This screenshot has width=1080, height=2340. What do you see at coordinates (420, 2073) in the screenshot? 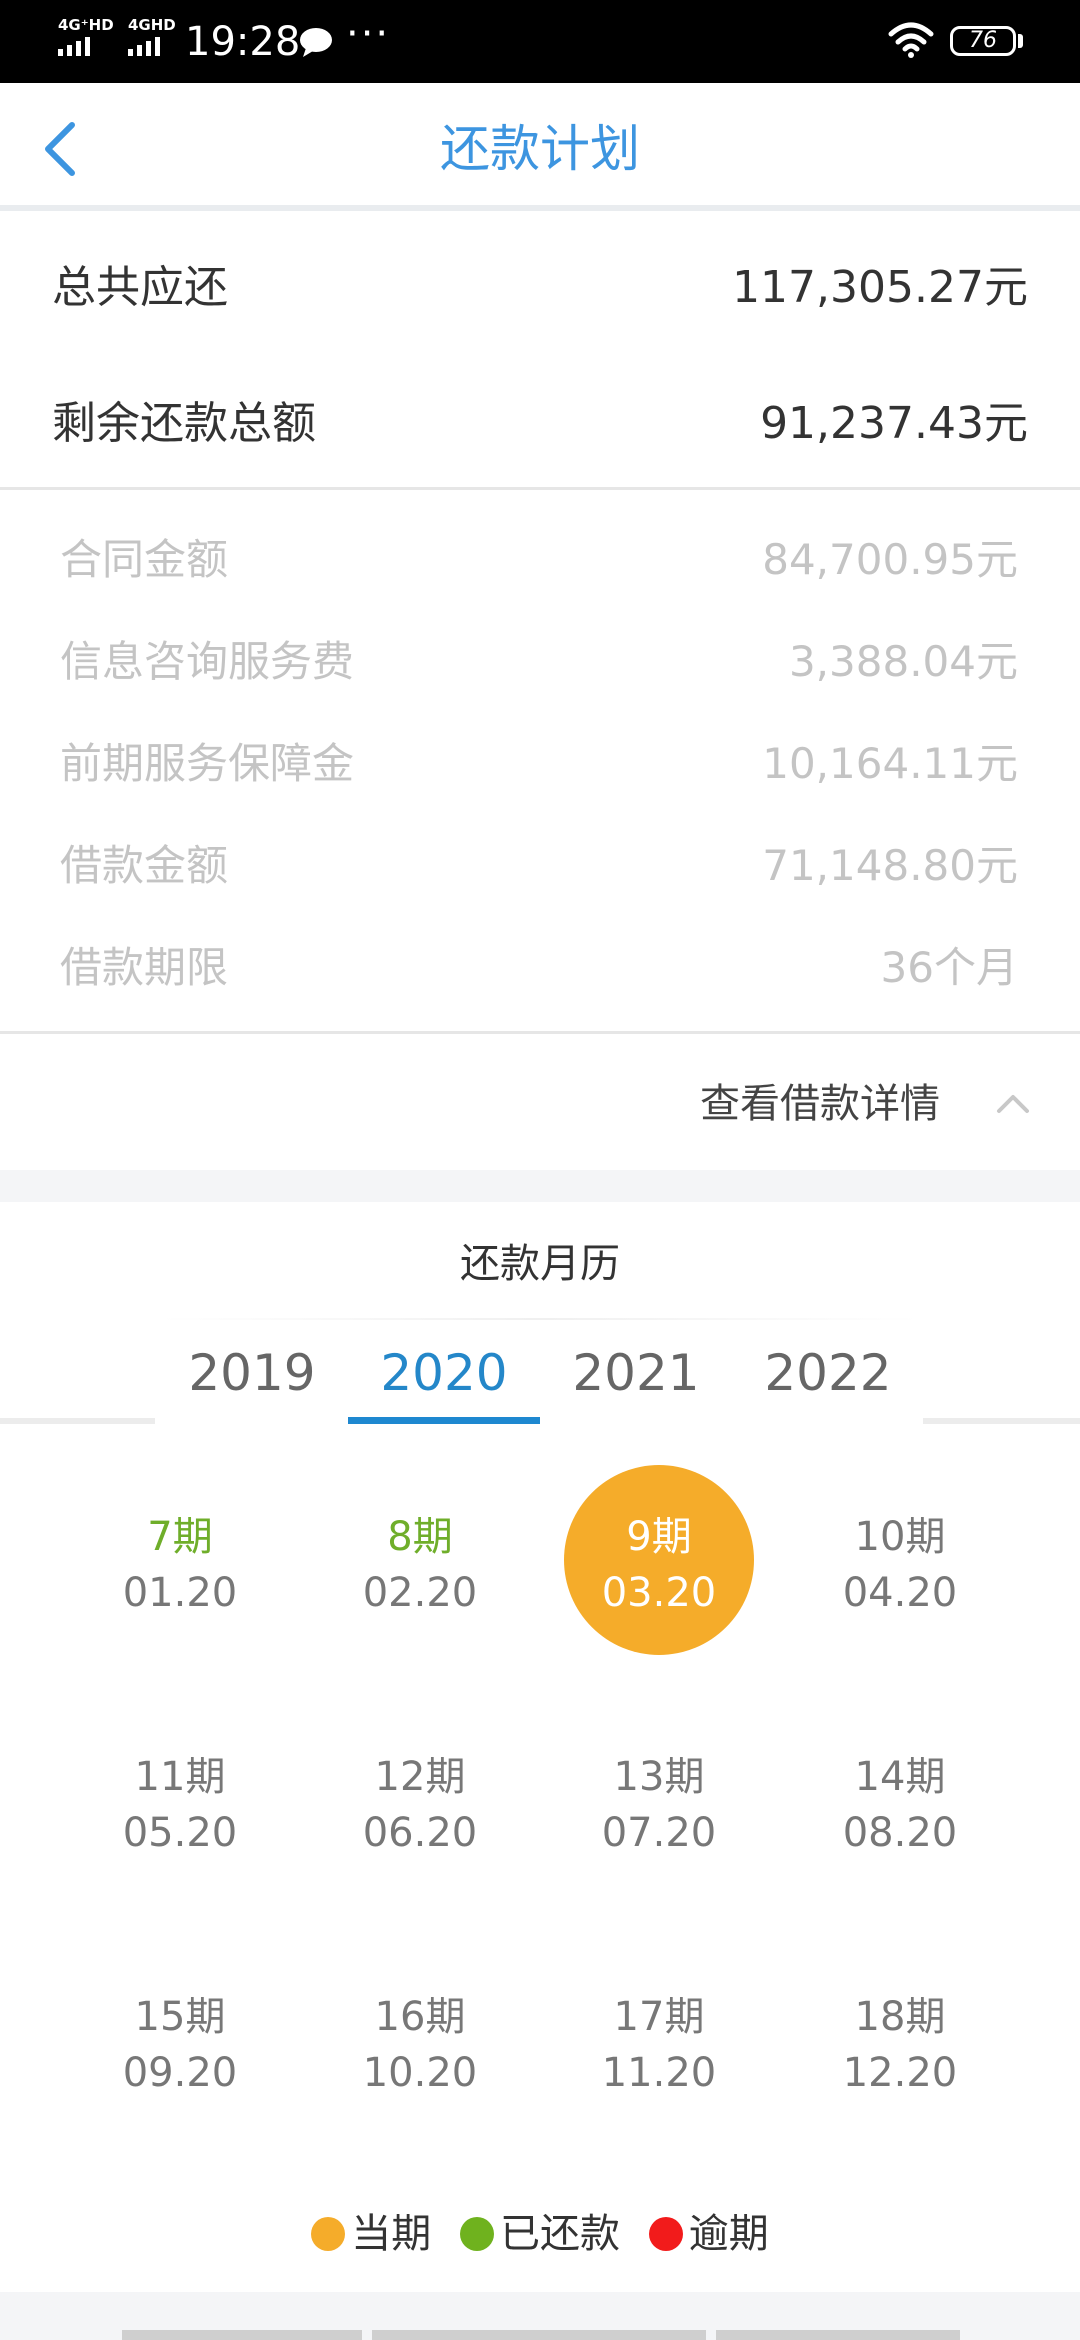
I see `period-date: 10.20` at bounding box center [420, 2073].